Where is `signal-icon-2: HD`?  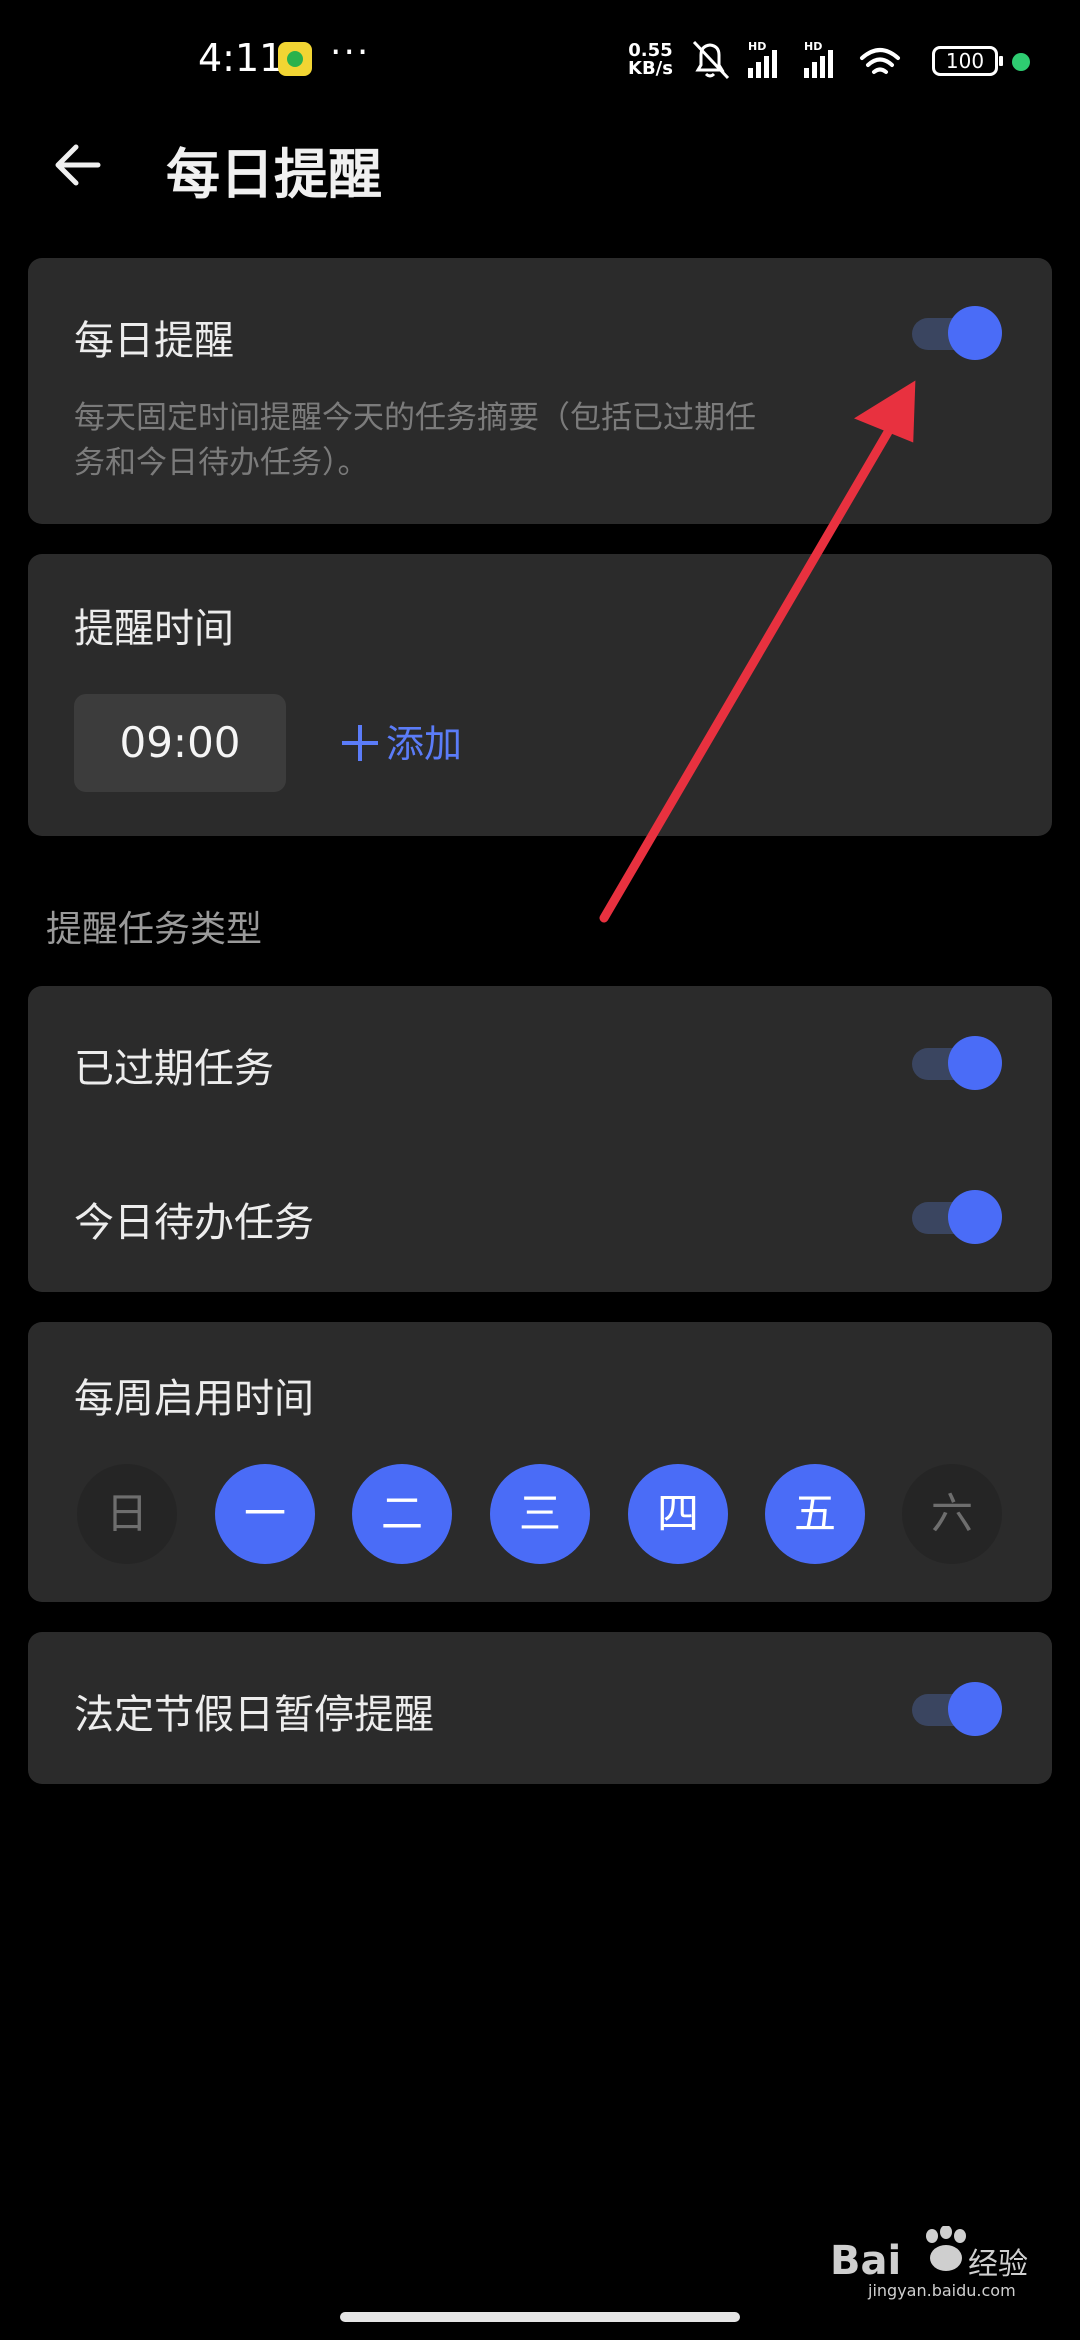 signal-icon-2: HD is located at coordinates (818, 59).